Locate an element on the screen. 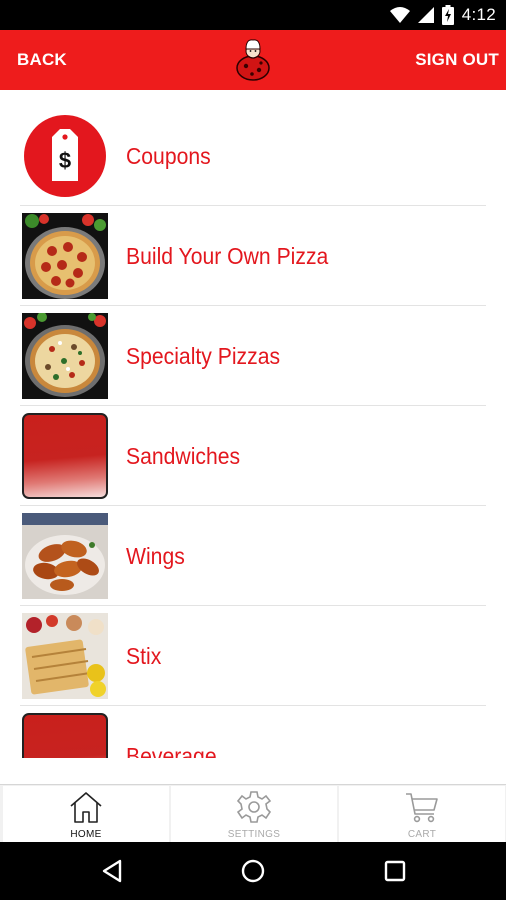 This screenshot has height=900, width=506. bottom-tab-bar: HOME SETTINGS CART is located at coordinates (253, 813).